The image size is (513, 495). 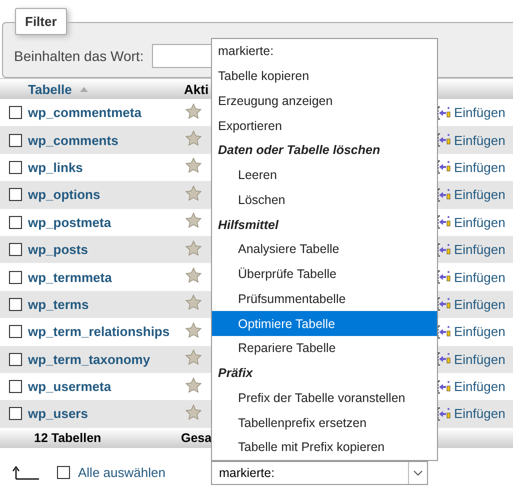 What do you see at coordinates (122, 472) in the screenshot?
I see `select-all-link: Alle auswählen` at bounding box center [122, 472].